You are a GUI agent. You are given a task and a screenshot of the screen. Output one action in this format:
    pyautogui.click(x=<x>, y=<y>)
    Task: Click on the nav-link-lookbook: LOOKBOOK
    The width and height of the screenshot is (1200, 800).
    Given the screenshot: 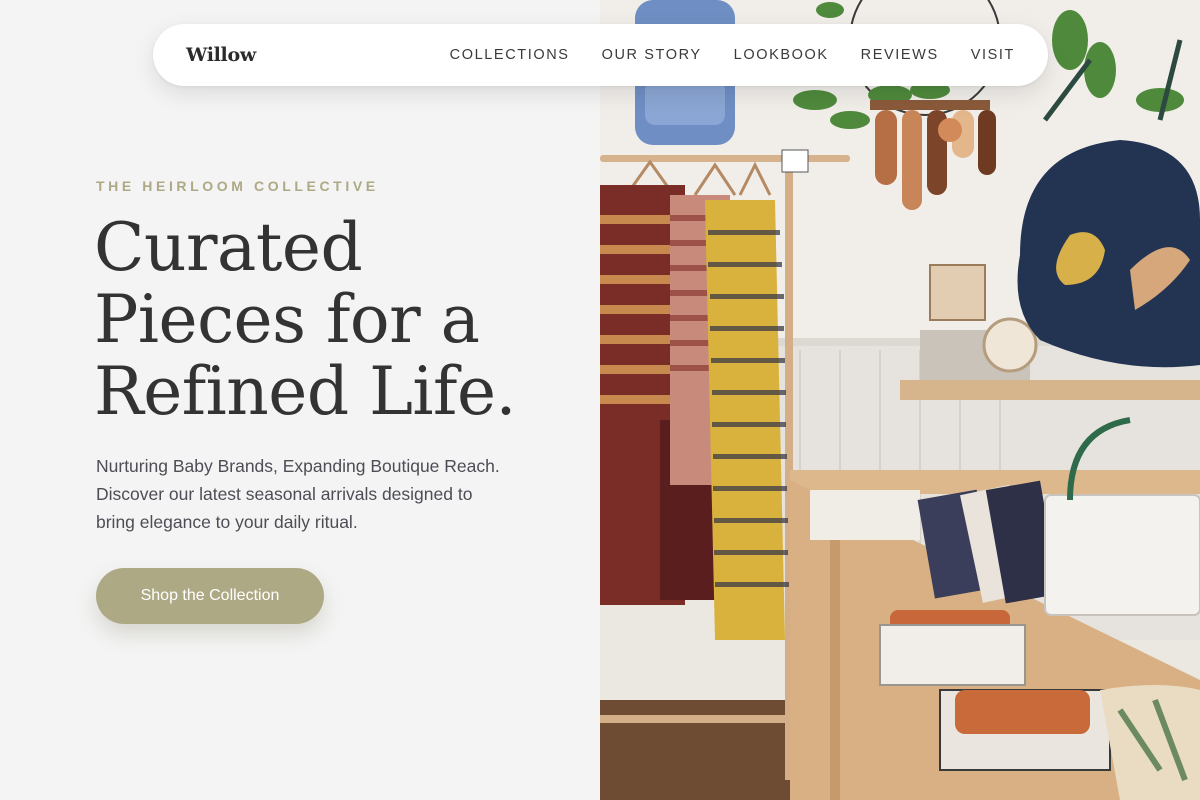 What is the action you would take?
    pyautogui.click(x=781, y=55)
    